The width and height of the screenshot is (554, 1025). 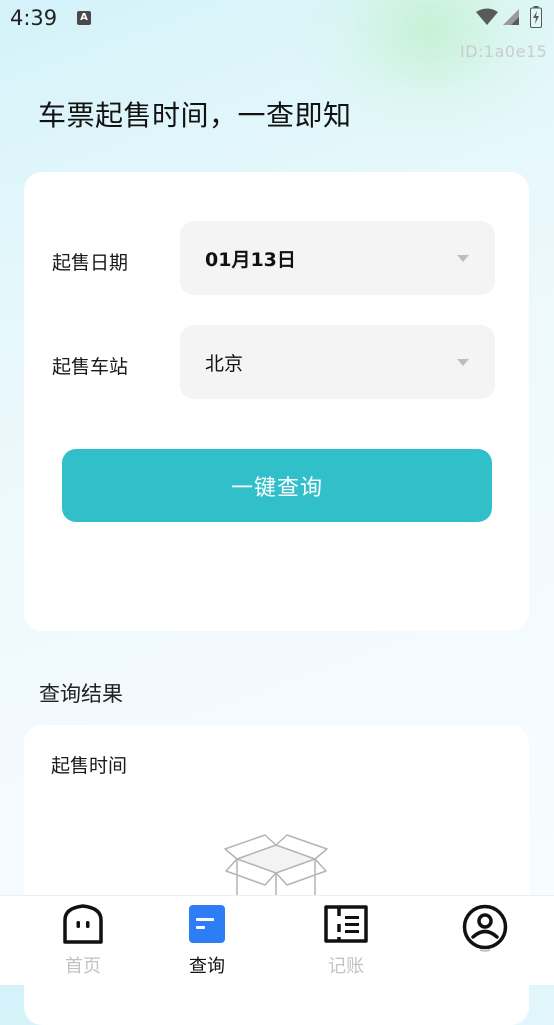 What do you see at coordinates (84, 18) in the screenshot?
I see `notification-a-icon: A` at bounding box center [84, 18].